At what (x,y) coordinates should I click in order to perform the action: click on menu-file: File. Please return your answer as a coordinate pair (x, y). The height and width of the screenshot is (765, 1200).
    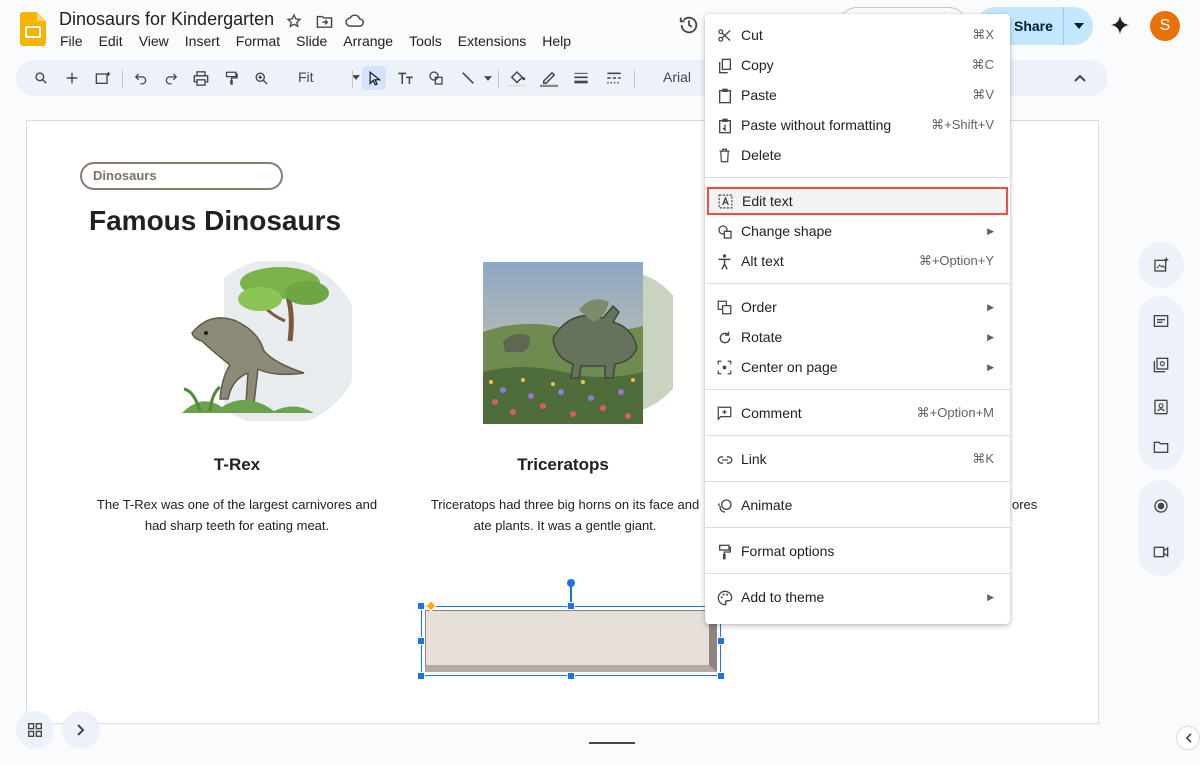
    Looking at the image, I should click on (71, 41).